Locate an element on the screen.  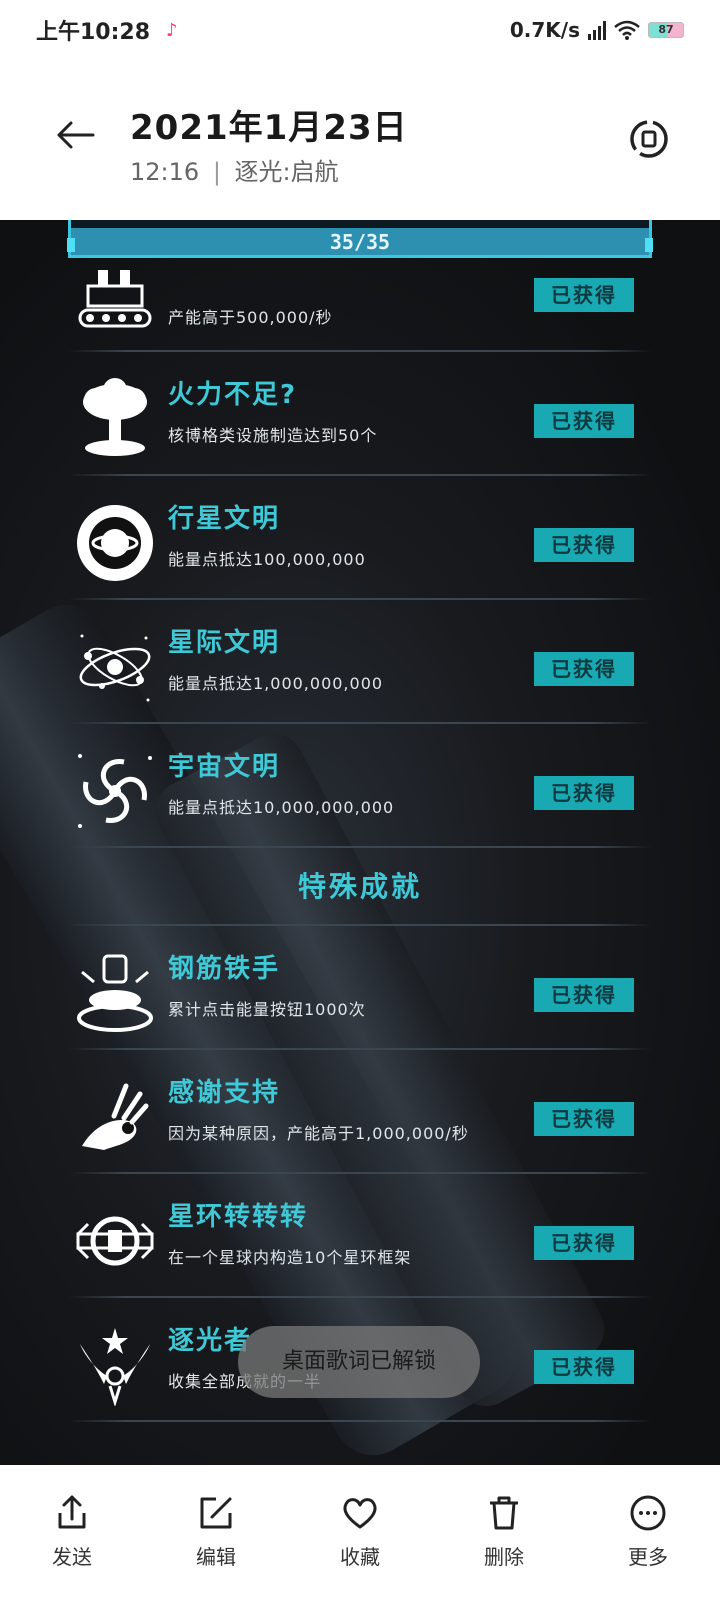
status-bar: 上午10:28 ♪ 0.7K/s 87 is located at coordinates (360, 30).